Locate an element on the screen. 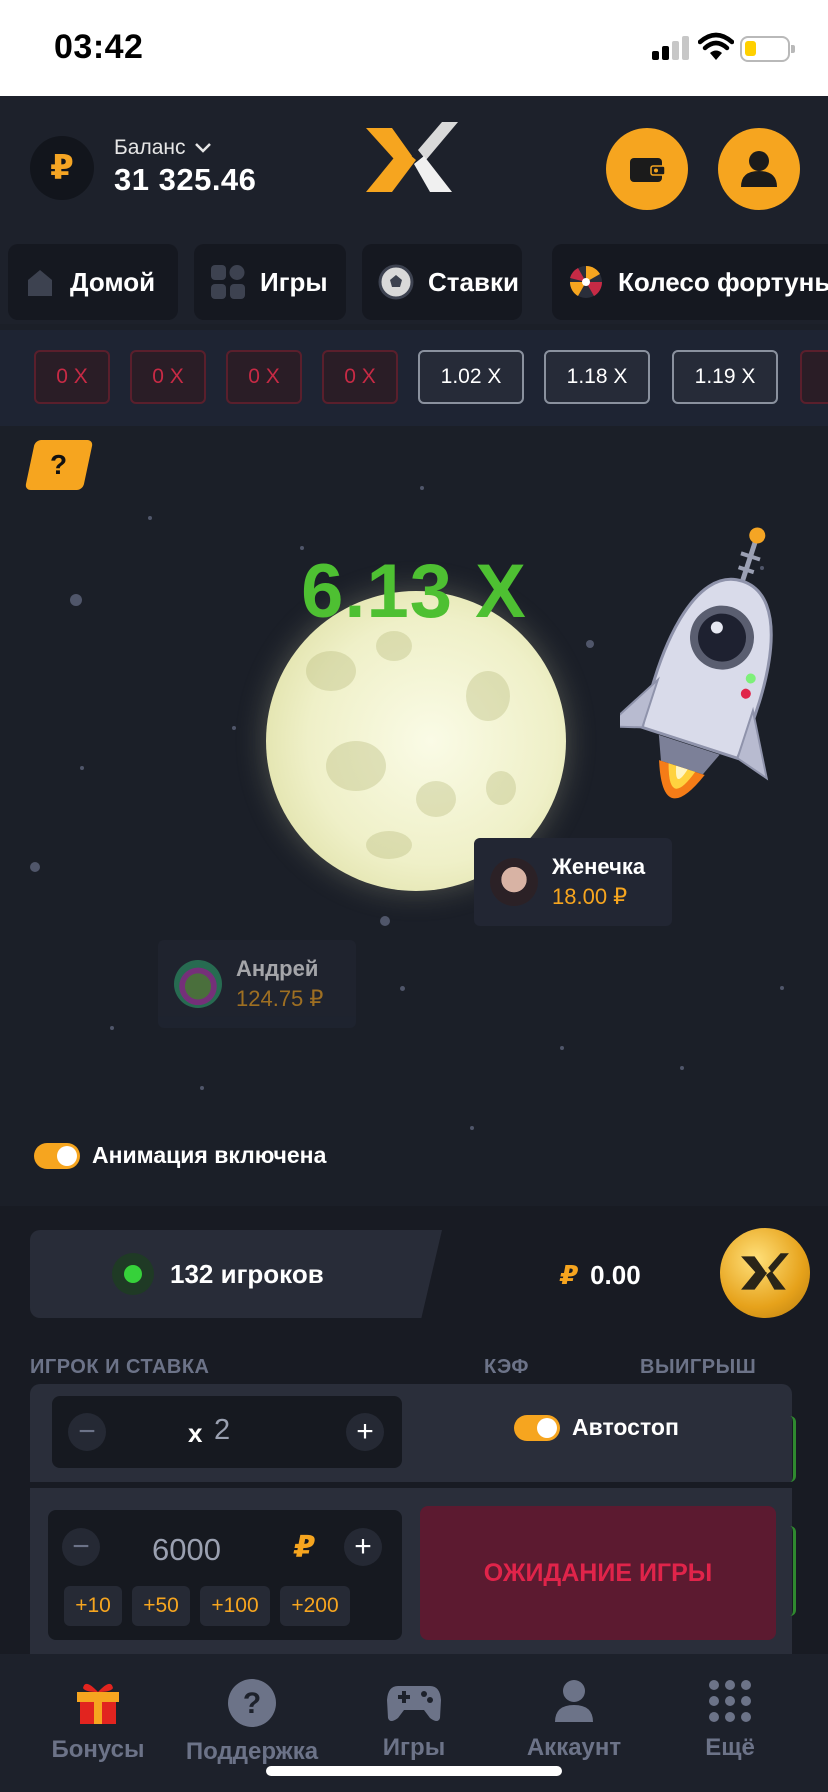  autostop-decrease-button: − is located at coordinates (87, 1432).